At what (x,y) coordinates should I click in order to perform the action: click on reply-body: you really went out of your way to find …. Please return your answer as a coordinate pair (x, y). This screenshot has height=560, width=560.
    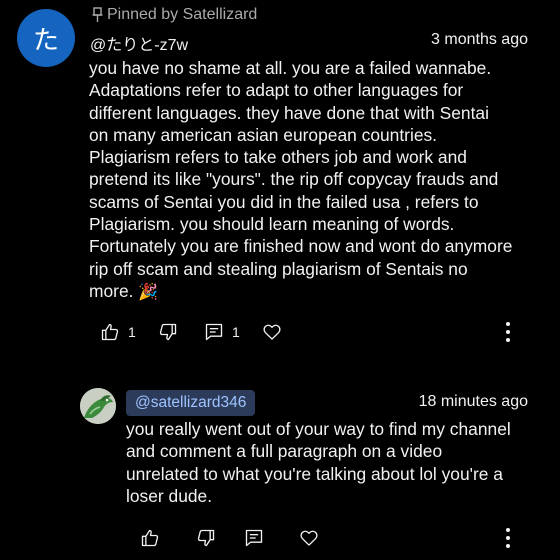
    Looking at the image, I should click on (318, 462).